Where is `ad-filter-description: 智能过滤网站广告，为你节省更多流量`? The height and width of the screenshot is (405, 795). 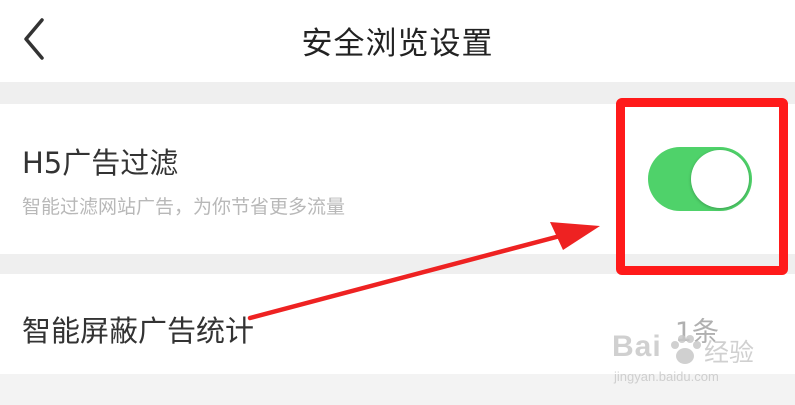 ad-filter-description: 智能过滤网站广告，为你节省更多流量 is located at coordinates (184, 207).